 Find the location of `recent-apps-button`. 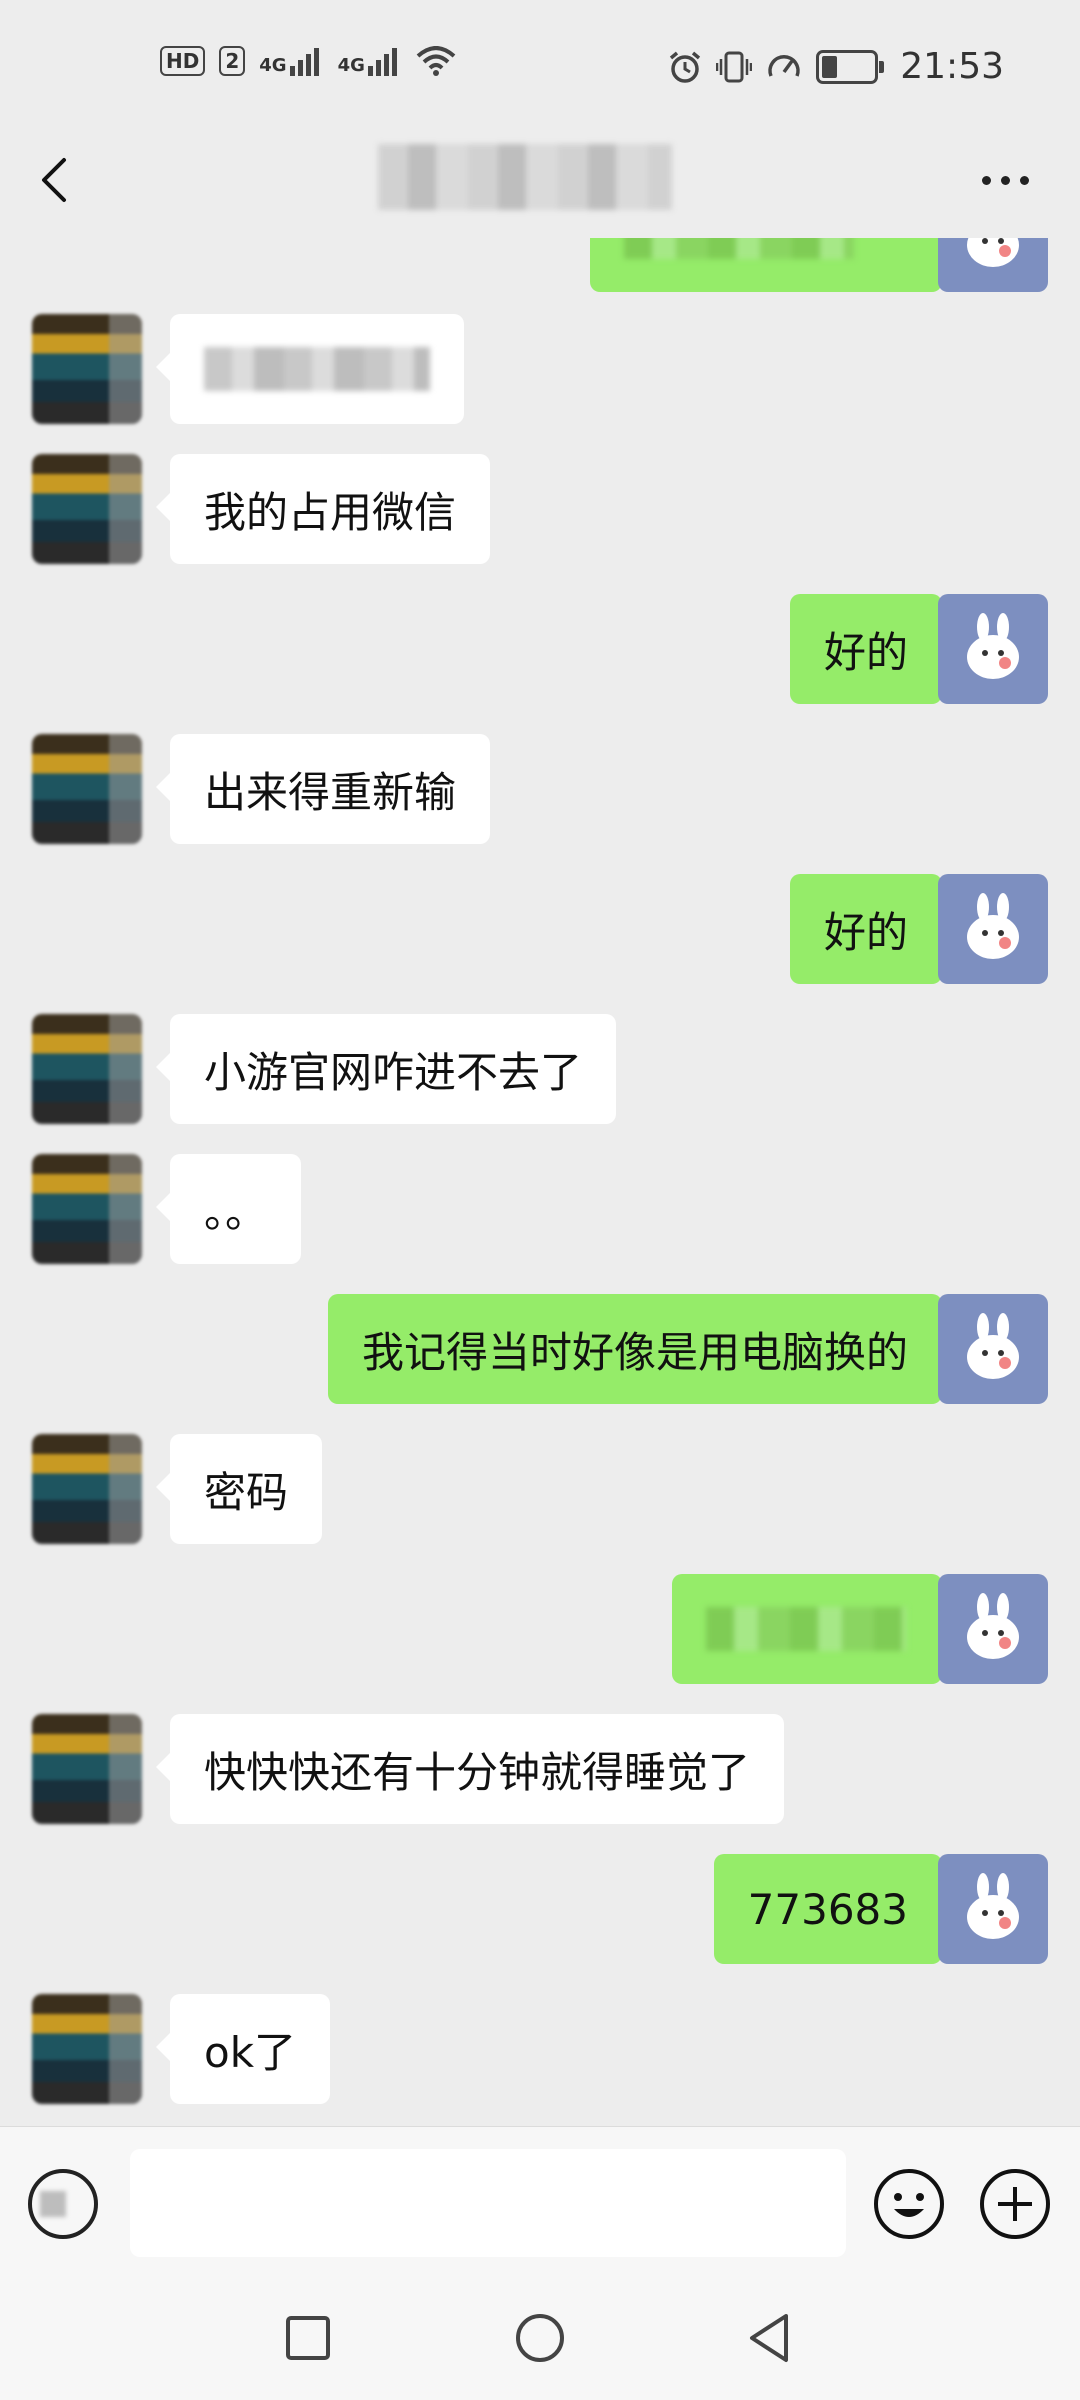

recent-apps-button is located at coordinates (308, 2338).